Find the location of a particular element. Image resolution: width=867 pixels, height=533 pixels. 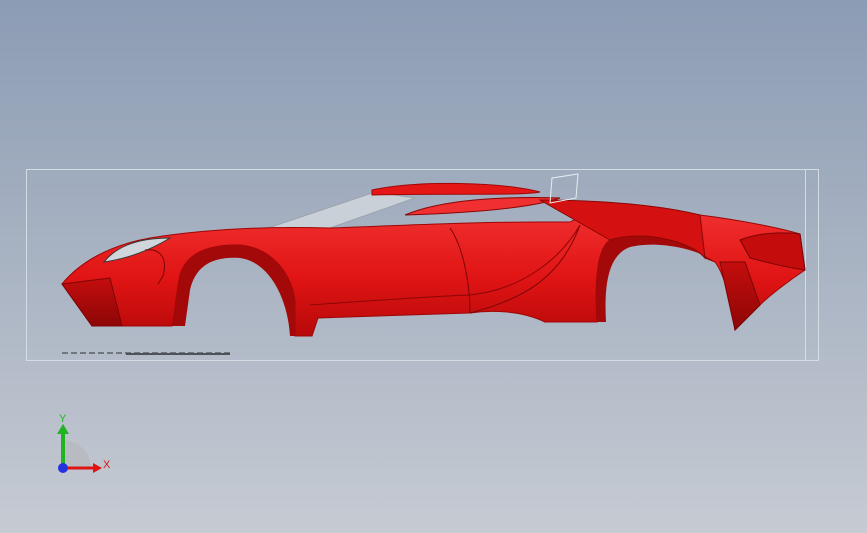

y-axis-label: Y is located at coordinates (63, 419).